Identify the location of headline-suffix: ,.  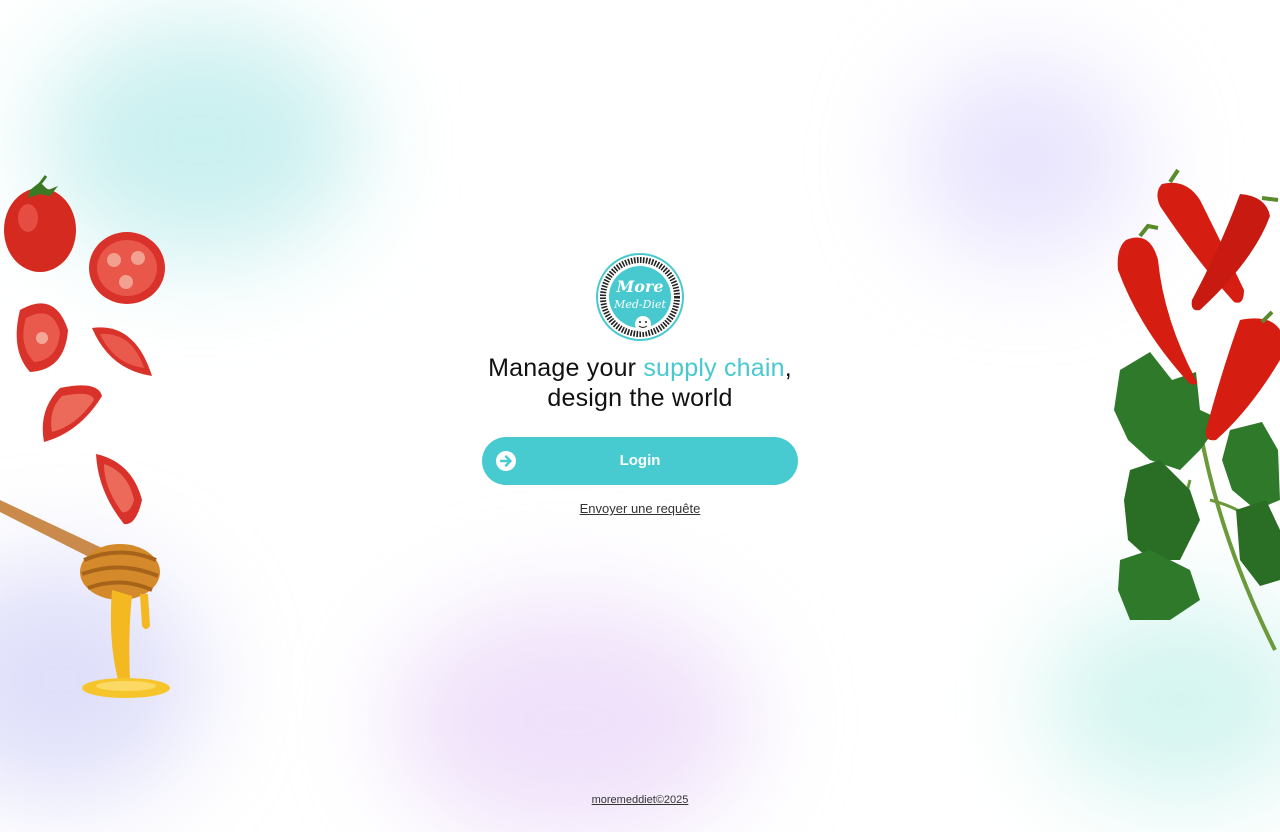
(788, 368).